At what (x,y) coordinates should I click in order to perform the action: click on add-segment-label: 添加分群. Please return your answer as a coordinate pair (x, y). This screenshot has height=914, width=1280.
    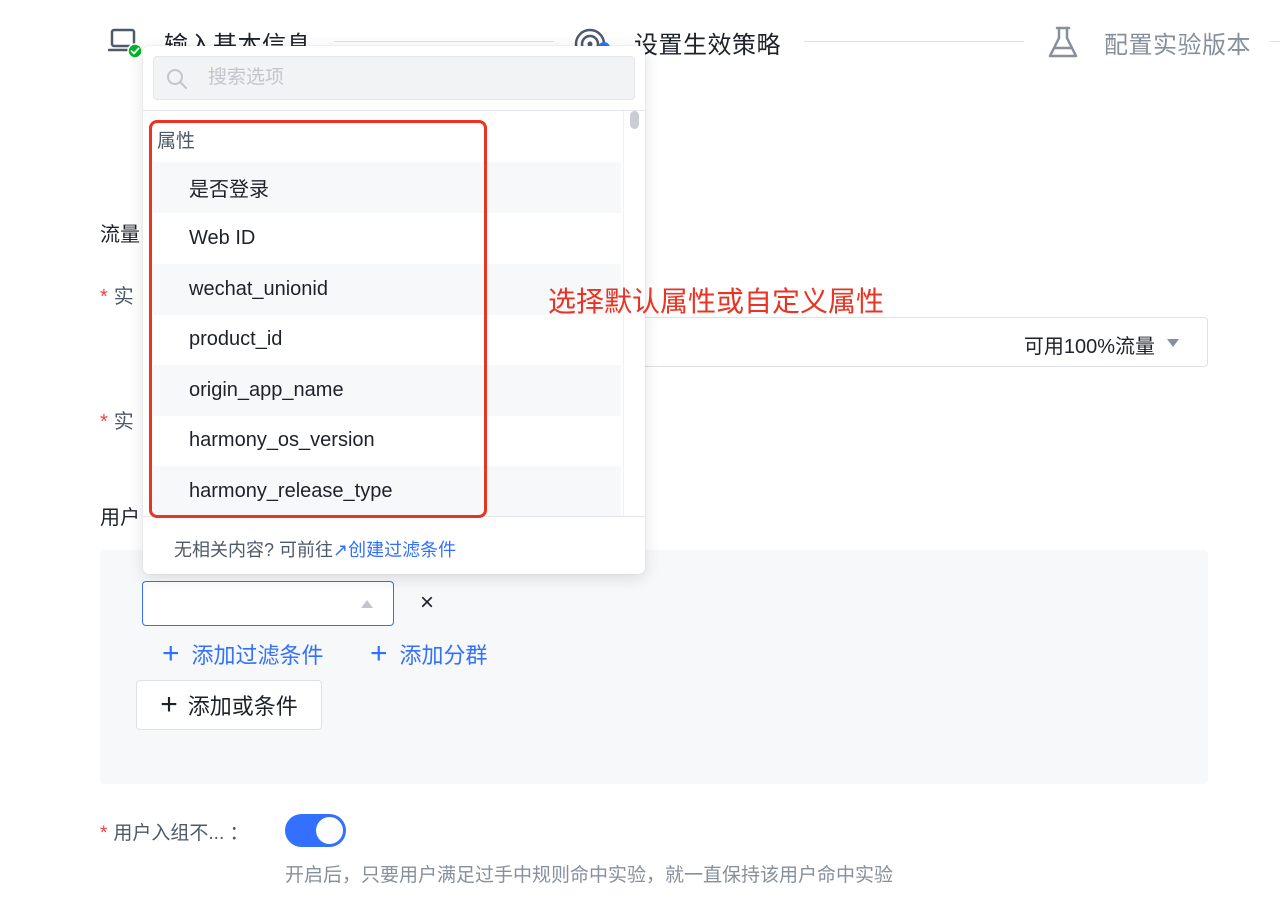
    Looking at the image, I should click on (443, 655).